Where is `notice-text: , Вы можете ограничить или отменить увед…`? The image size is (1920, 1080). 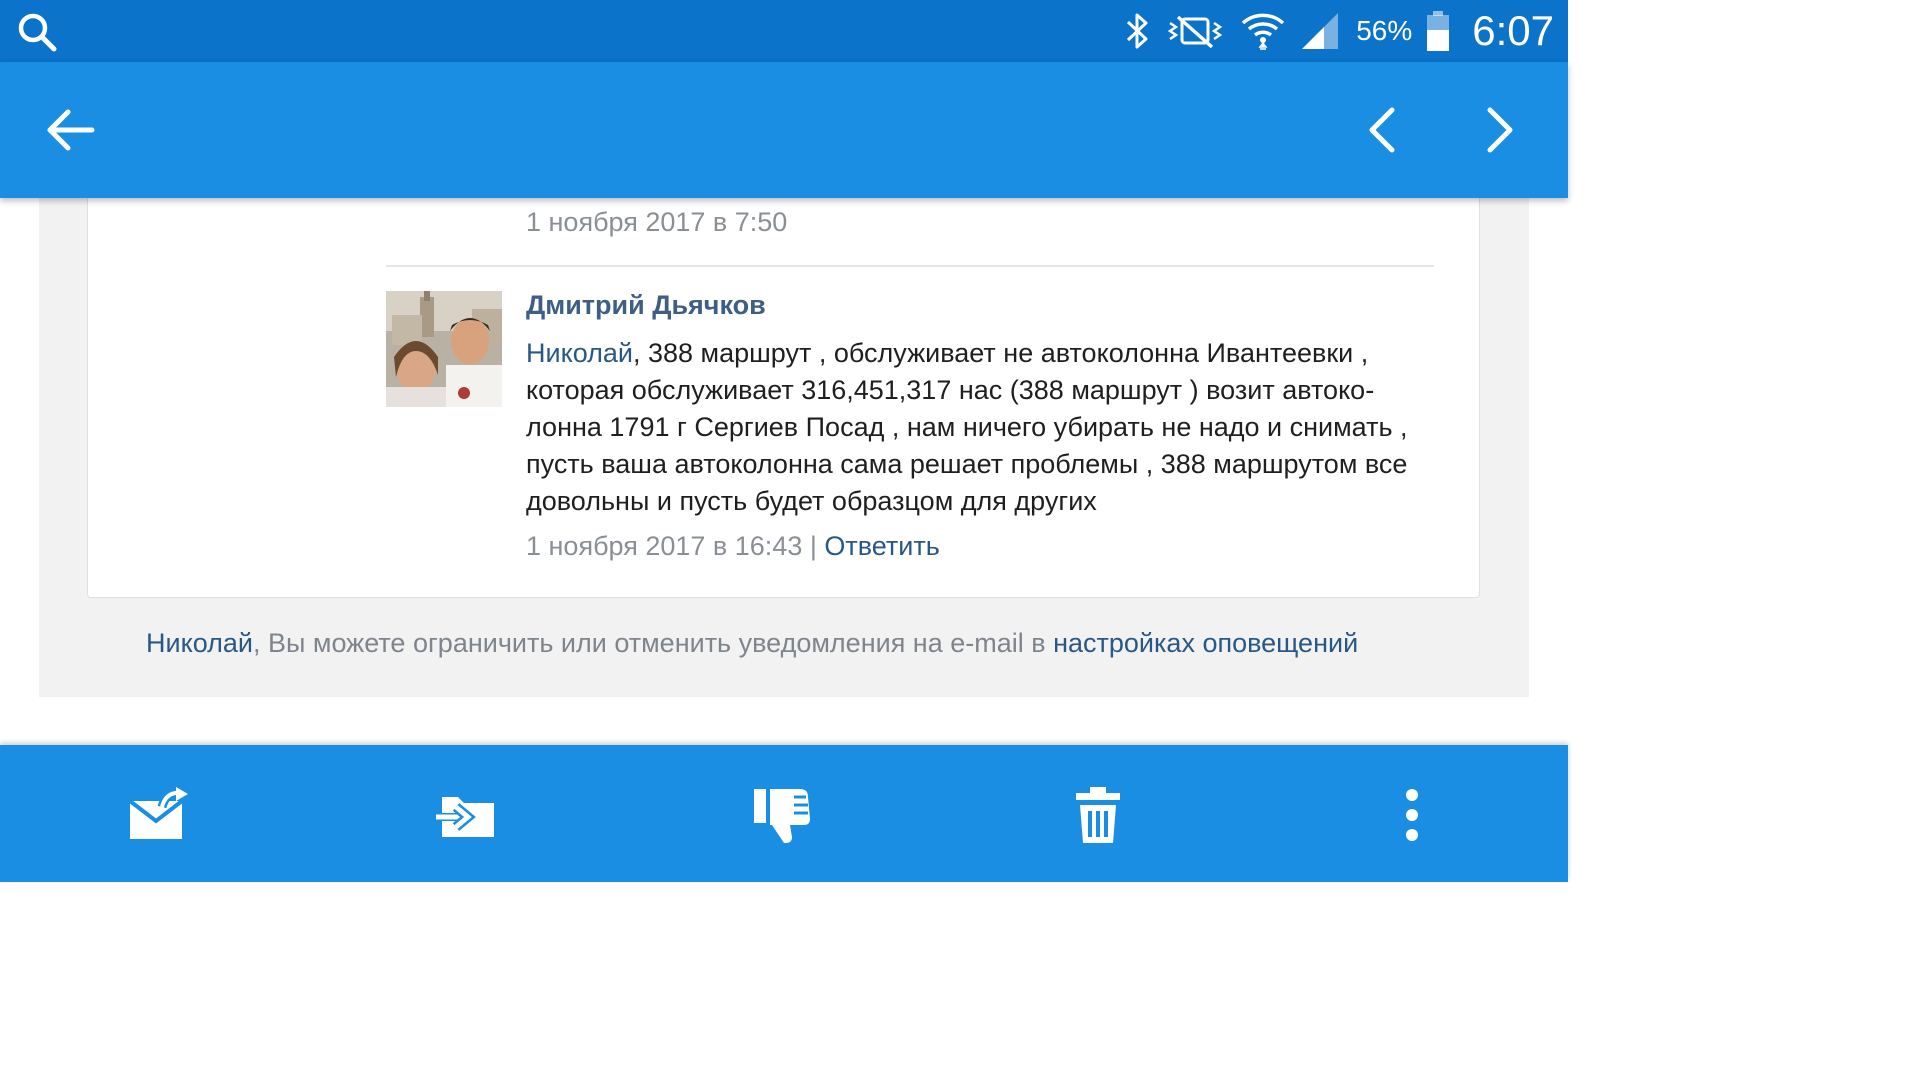 notice-text: , Вы можете ограничить или отменить увед… is located at coordinates (653, 643).